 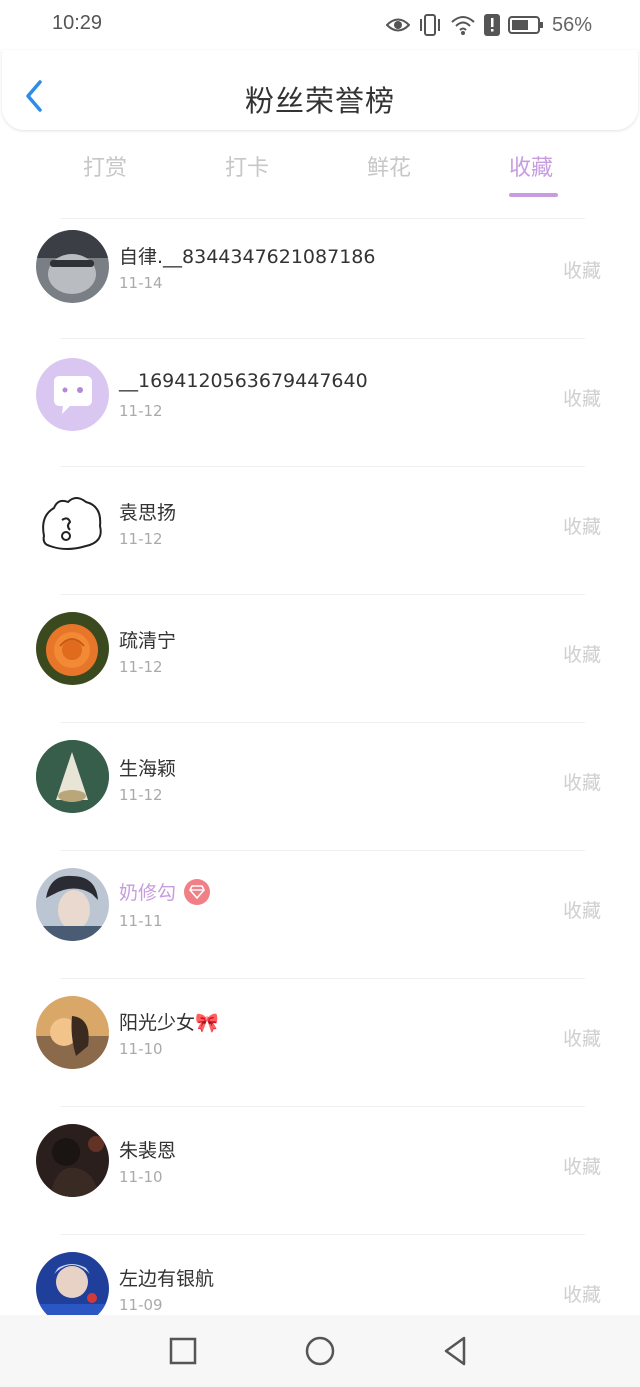 I want to click on fan-name-line: __1694120563679447640, so click(x=243, y=381).